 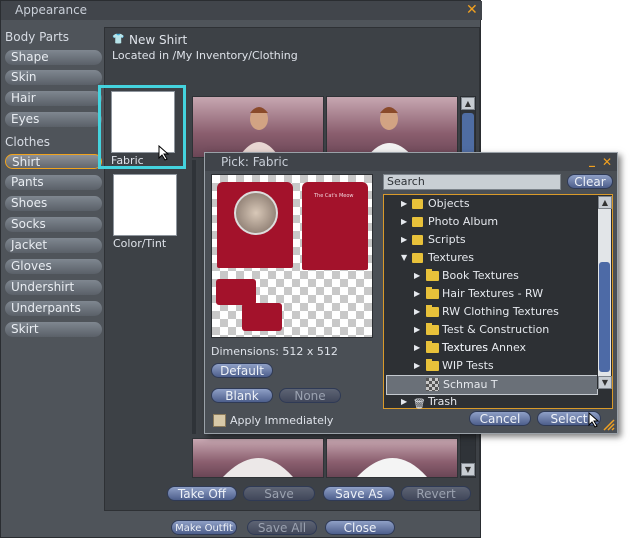 I want to click on folder-photo-icon, so click(x=417, y=222).